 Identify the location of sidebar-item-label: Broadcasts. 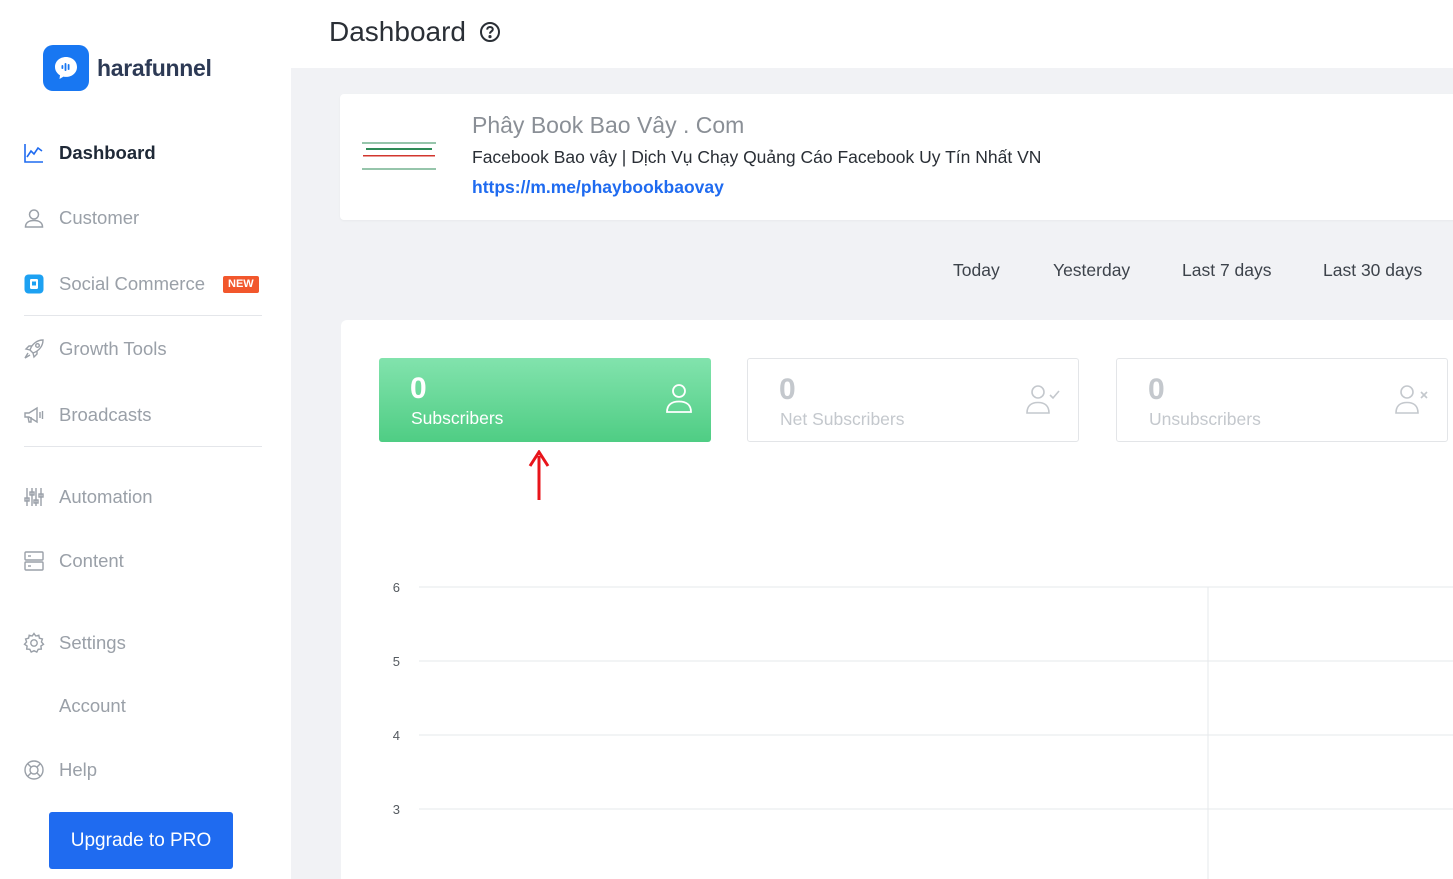
(105, 414).